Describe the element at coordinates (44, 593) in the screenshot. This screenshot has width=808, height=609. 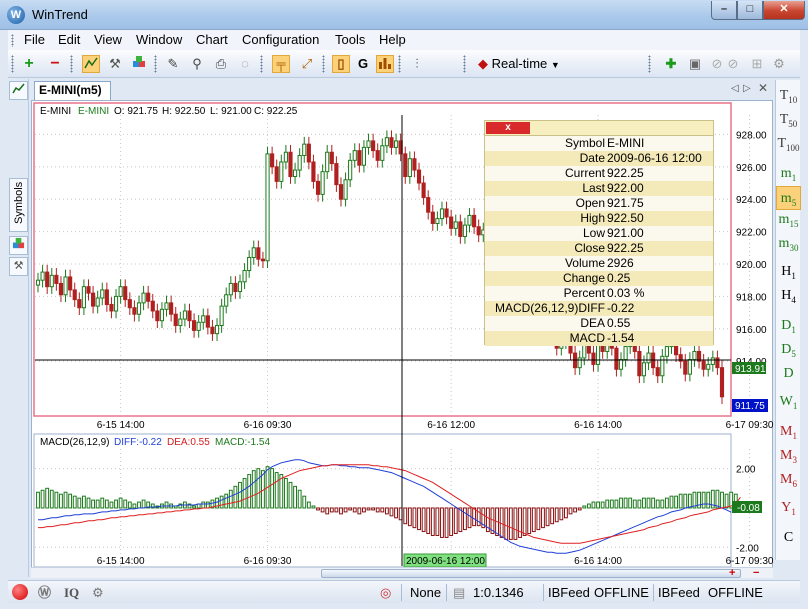
I see `wintrend-icon: Ⓦ` at that location.